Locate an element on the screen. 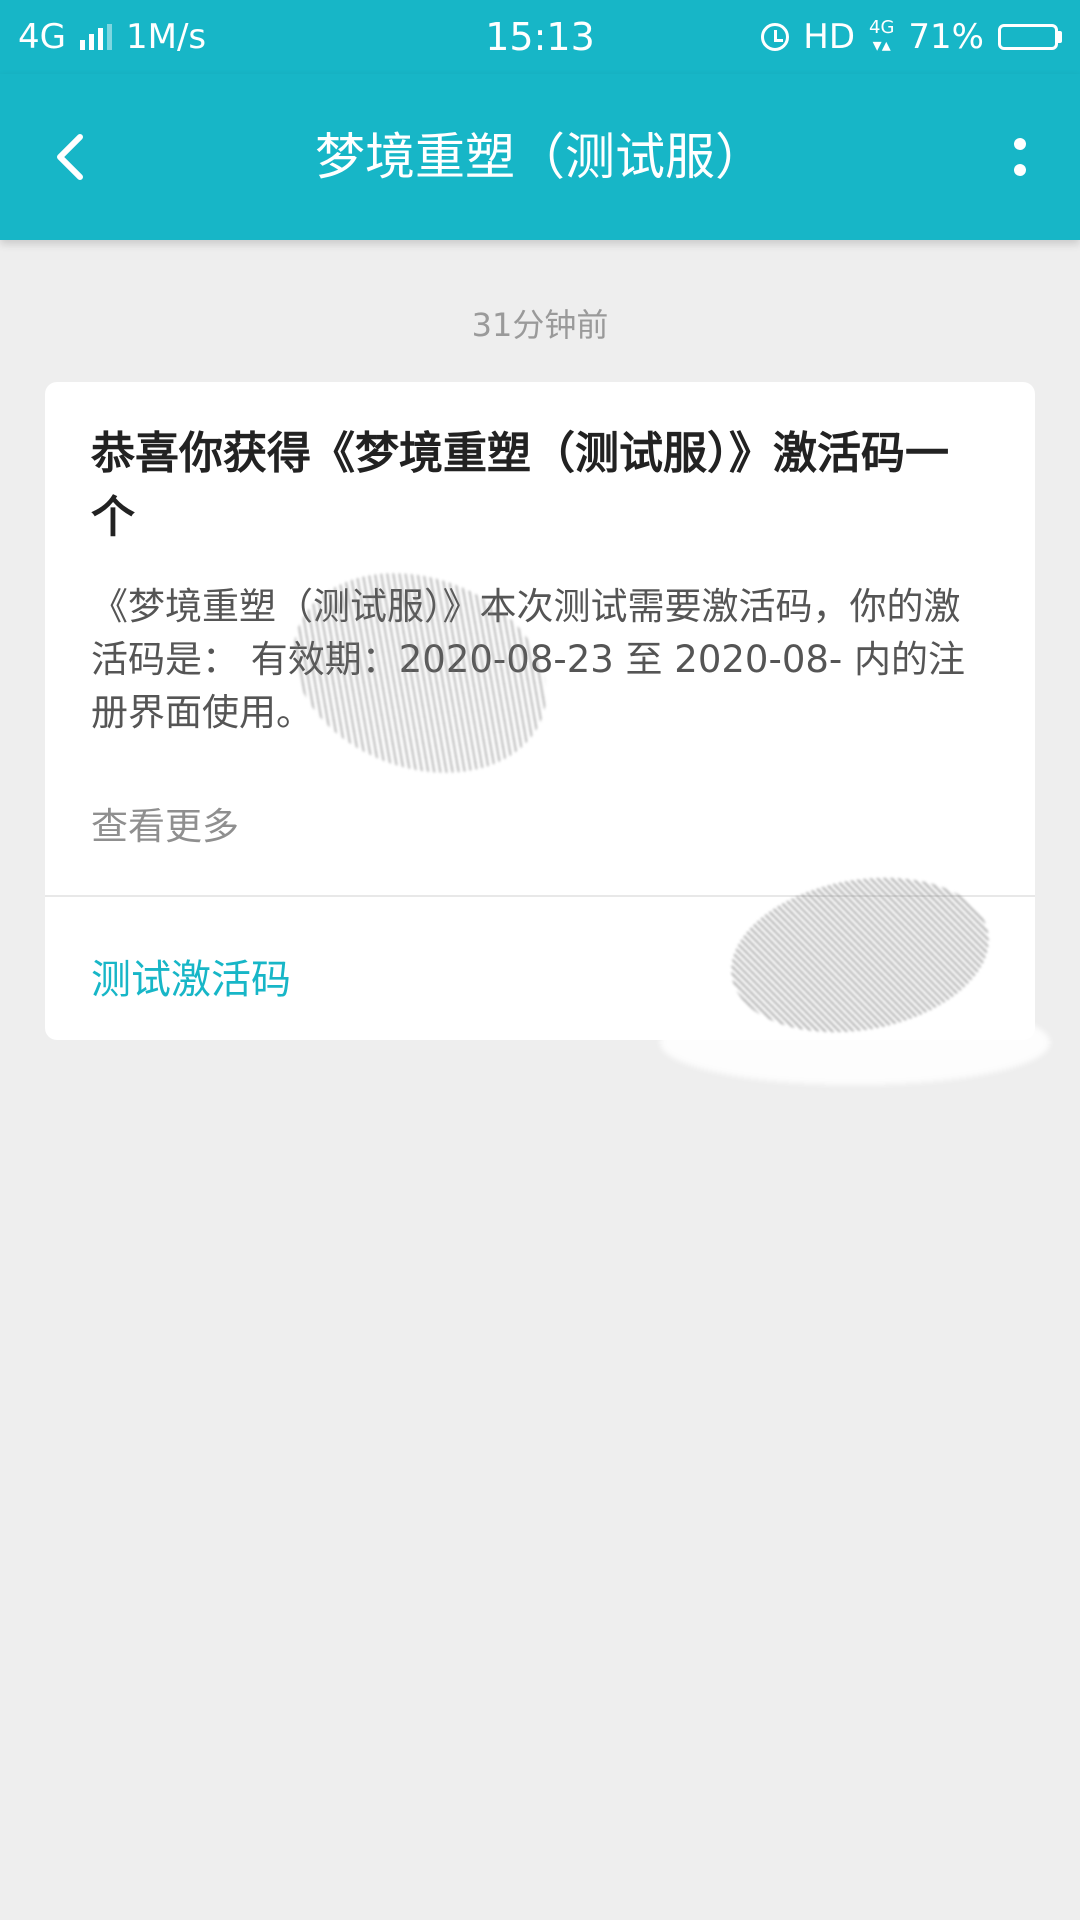  network-type: 4G is located at coordinates (42, 37).